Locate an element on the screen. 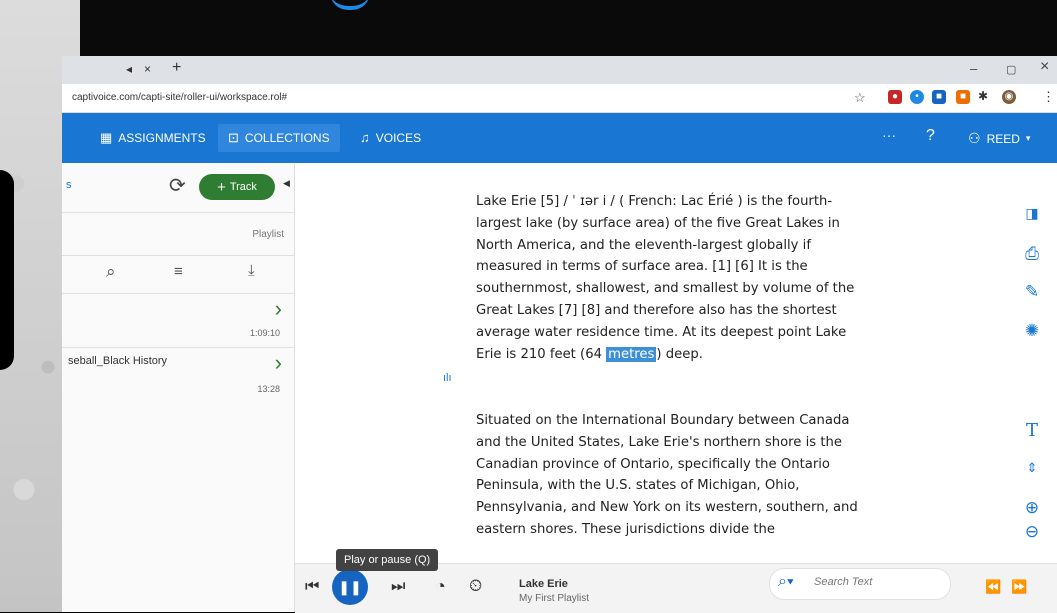 This screenshot has width=1057, height=613. puzzle-extension-icon: ✱ is located at coordinates (983, 96).